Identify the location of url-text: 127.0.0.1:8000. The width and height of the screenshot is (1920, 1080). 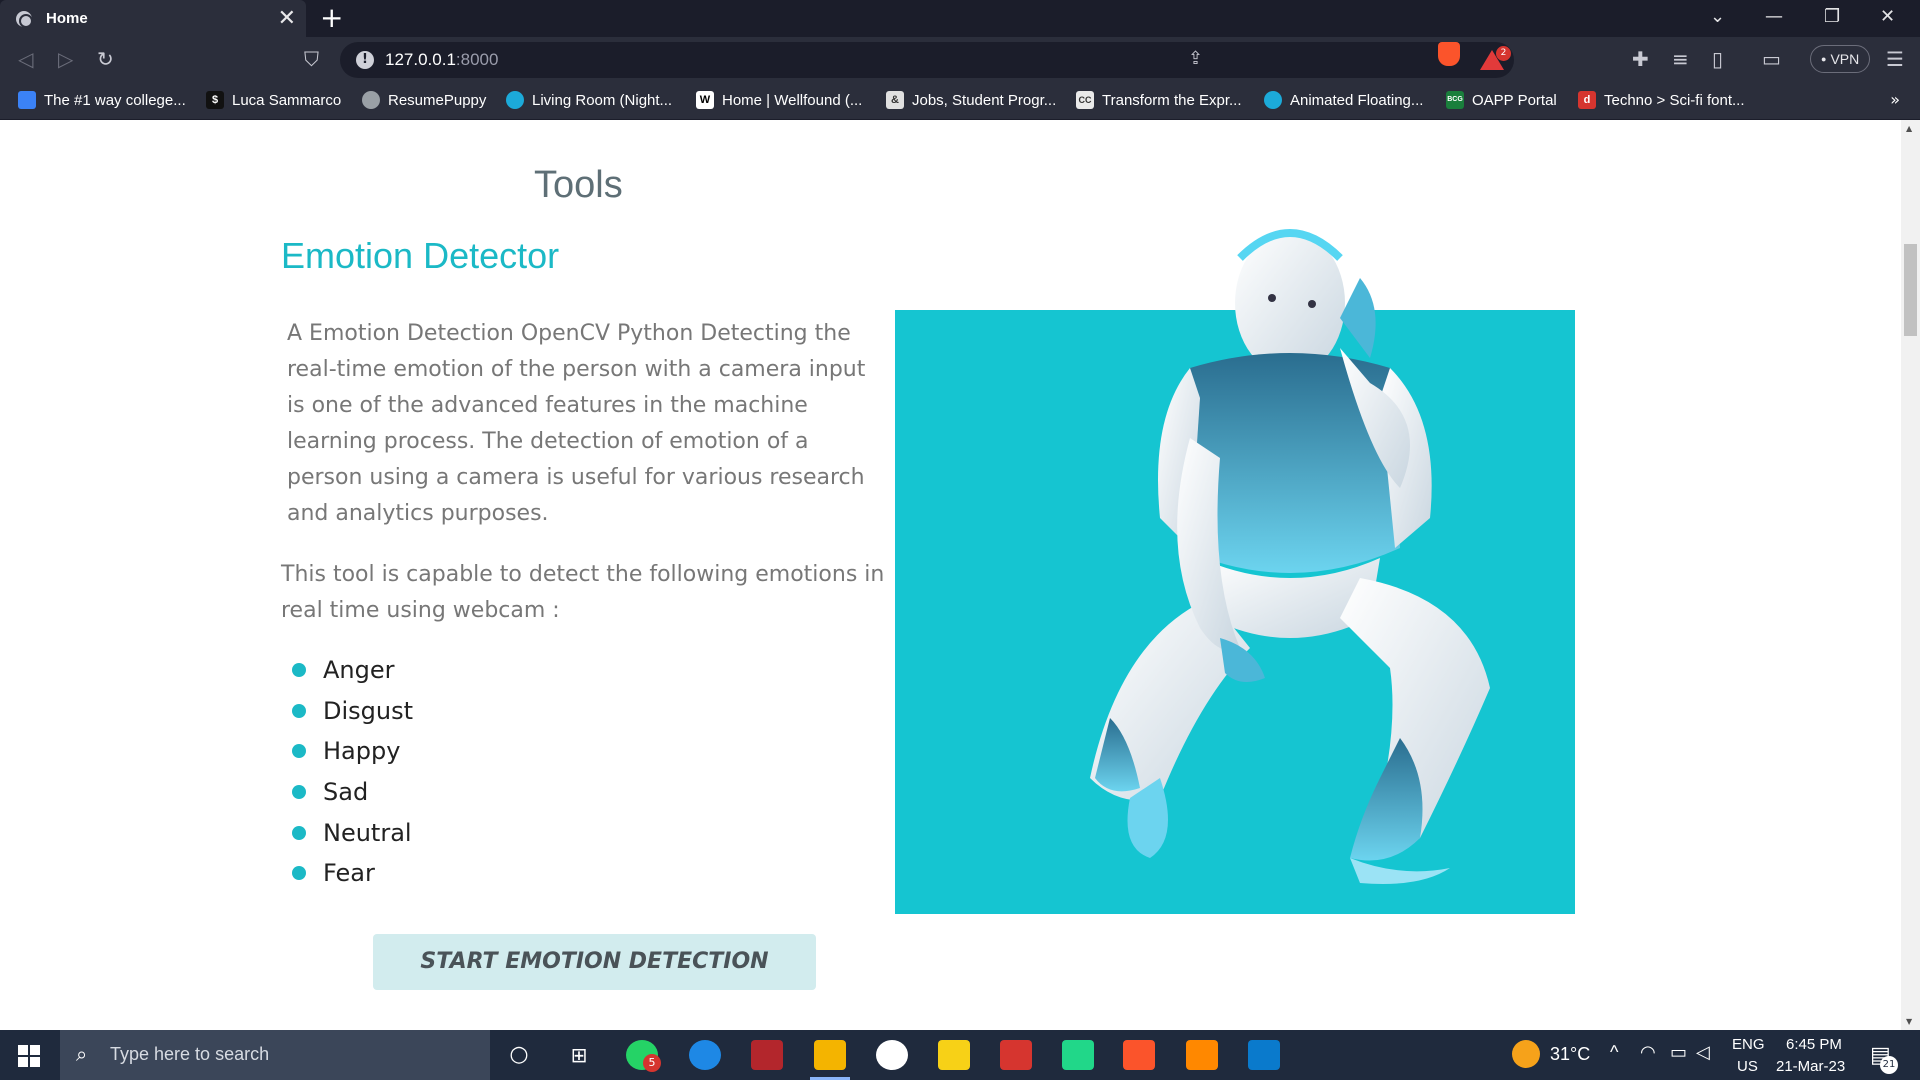
(441, 60).